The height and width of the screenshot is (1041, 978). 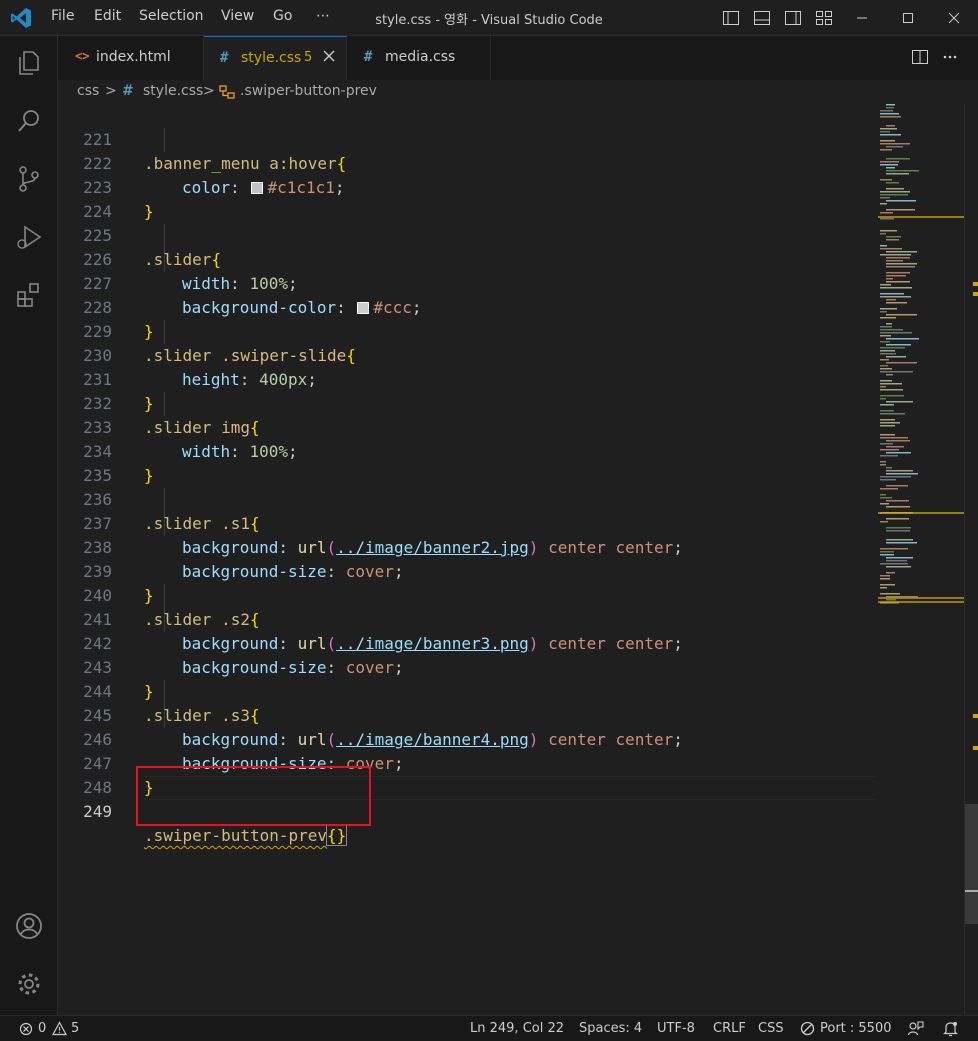 What do you see at coordinates (468, 354) in the screenshot?
I see `code-line: 230 height: 400px;` at bounding box center [468, 354].